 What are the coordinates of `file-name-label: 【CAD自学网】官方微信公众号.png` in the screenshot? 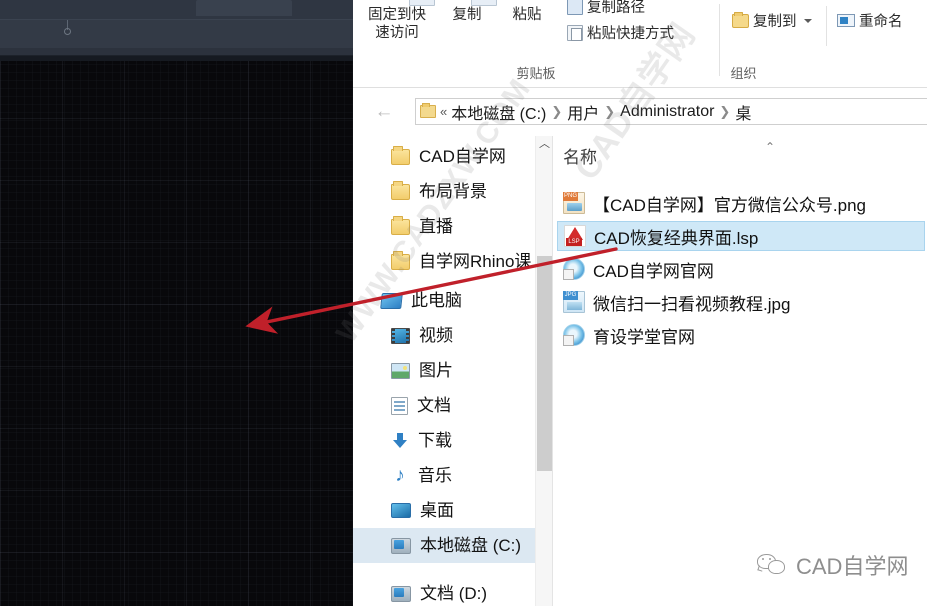 It's located at (729, 205).